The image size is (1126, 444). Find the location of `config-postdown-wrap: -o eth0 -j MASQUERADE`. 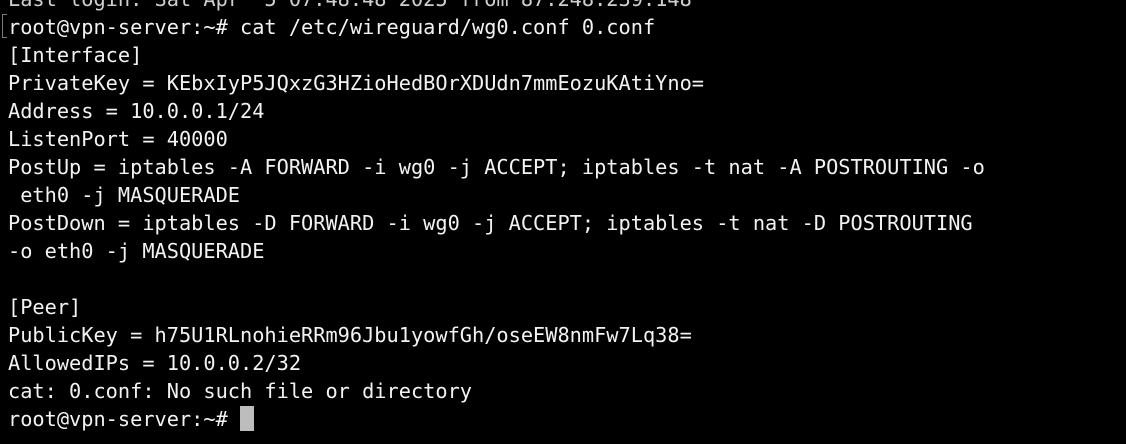

config-postdown-wrap: -o eth0 -j MASQUERADE is located at coordinates (136, 251).